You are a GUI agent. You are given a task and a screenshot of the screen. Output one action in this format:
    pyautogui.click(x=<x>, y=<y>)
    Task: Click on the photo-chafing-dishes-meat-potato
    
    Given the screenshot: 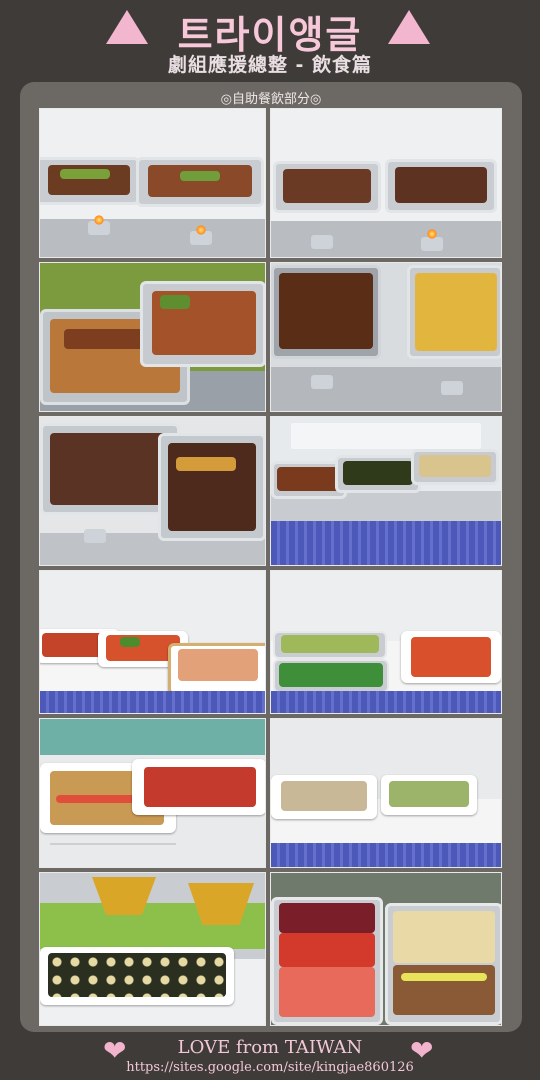 What is the action you would take?
    pyautogui.click(x=386, y=337)
    